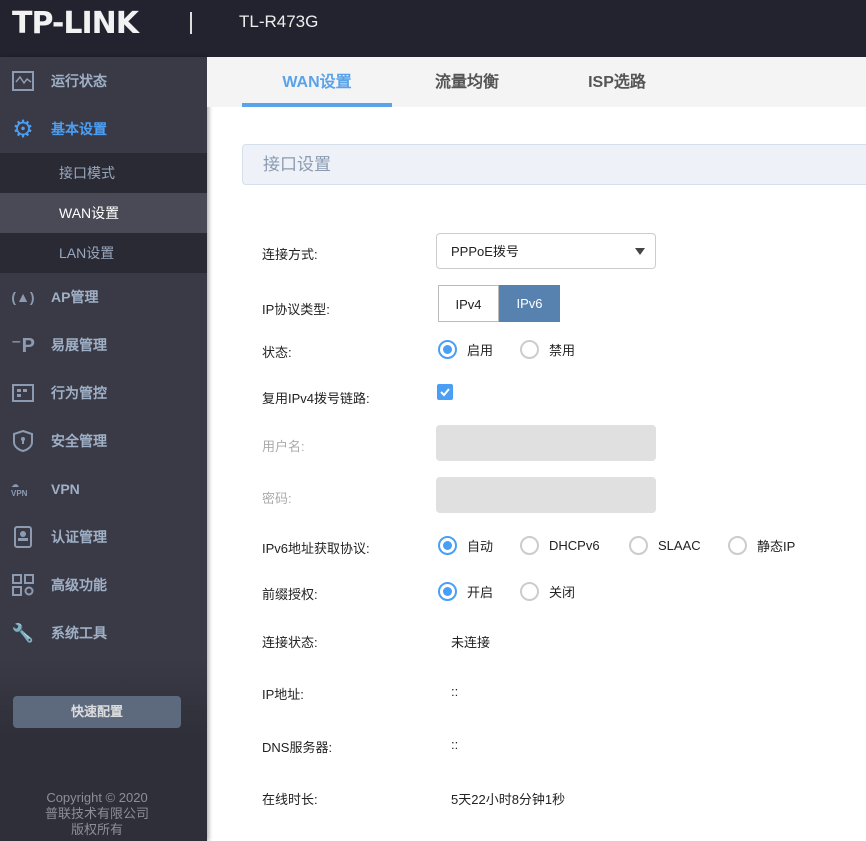  What do you see at coordinates (103, 253) in the screenshot?
I see `submenu-lan-settings: LAN设置` at bounding box center [103, 253].